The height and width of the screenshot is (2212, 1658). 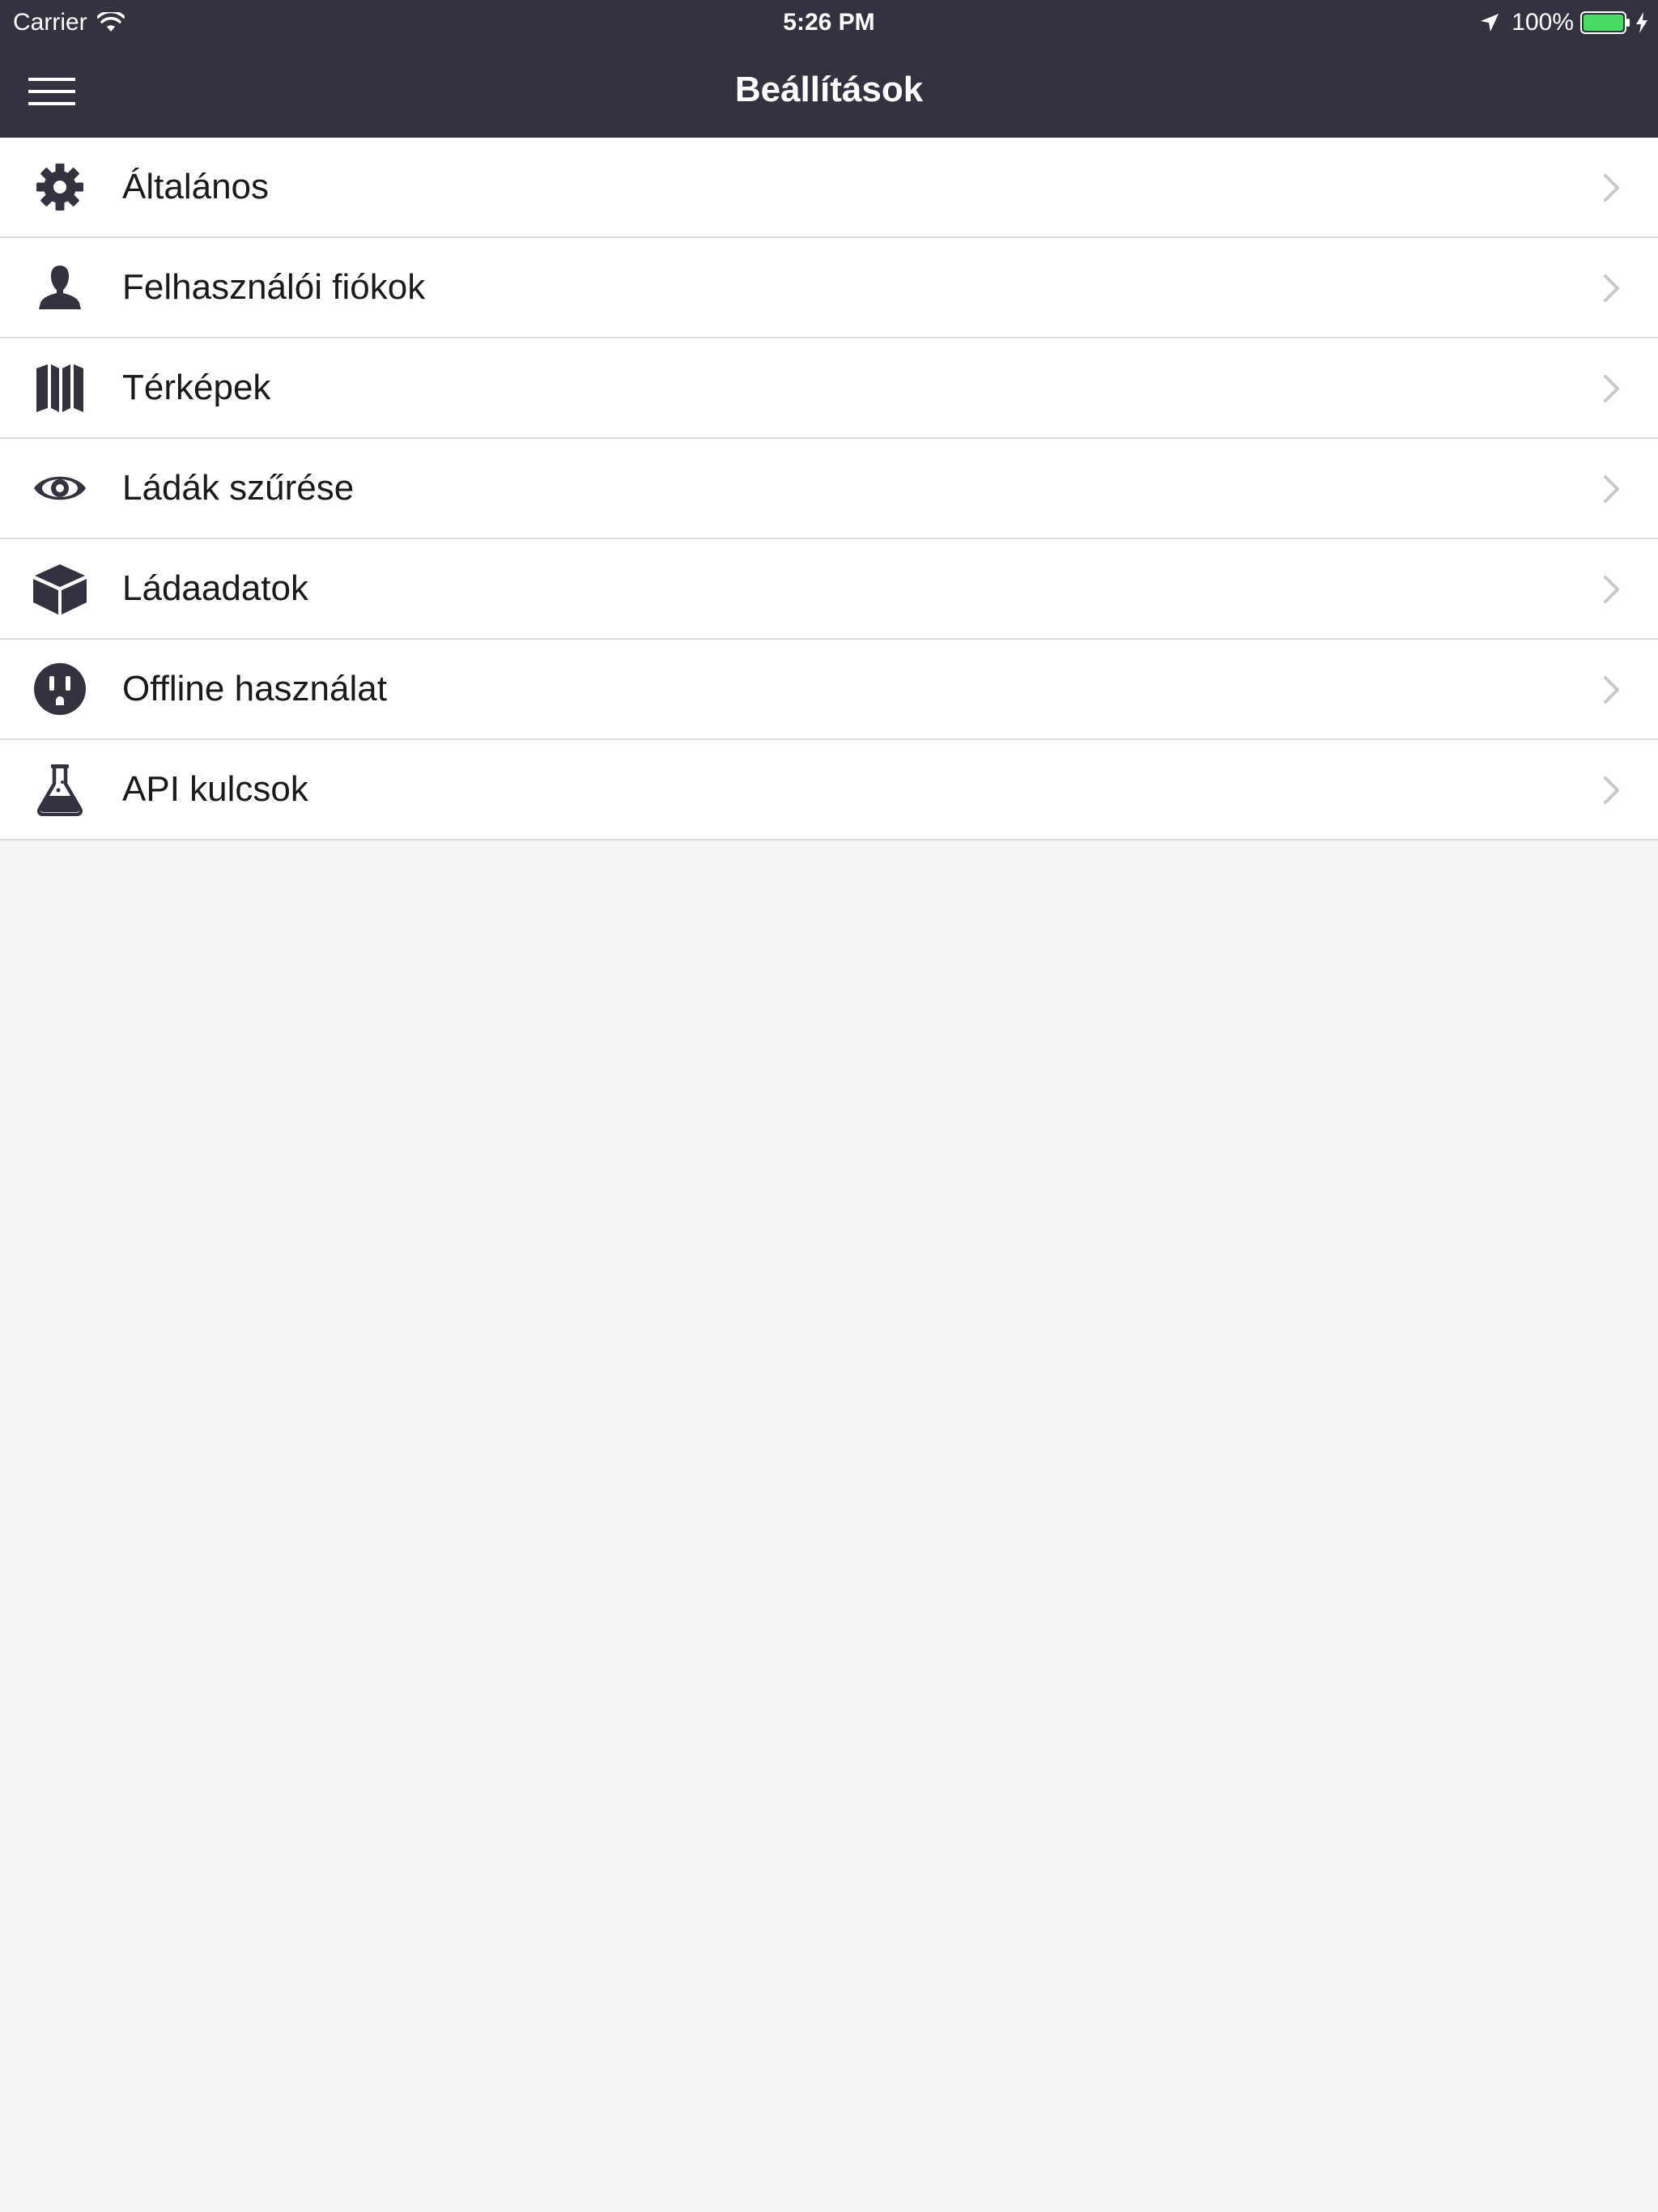 What do you see at coordinates (829, 590) in the screenshot?
I see `settings-item-cache-data: Ládaadatok` at bounding box center [829, 590].